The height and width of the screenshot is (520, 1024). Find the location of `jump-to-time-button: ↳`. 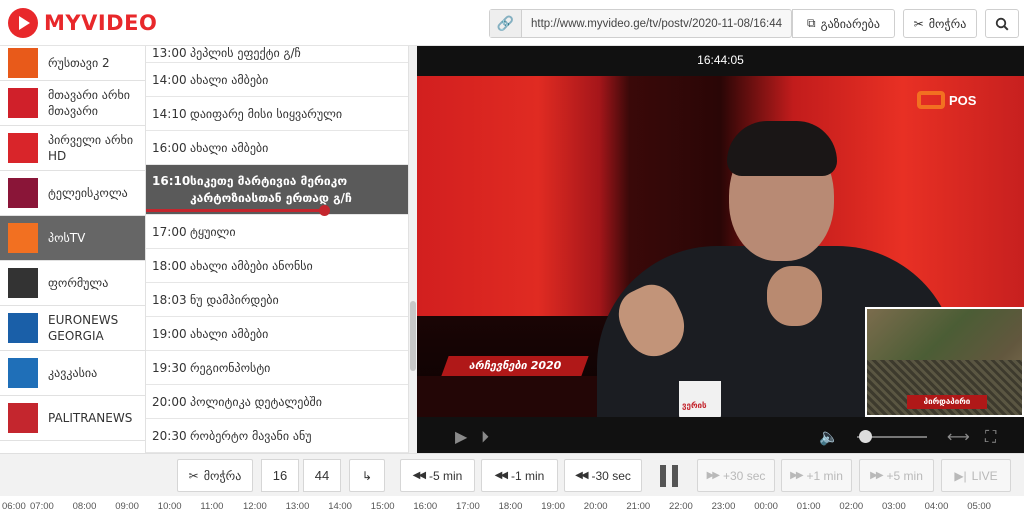

jump-to-time-button: ↳ is located at coordinates (367, 475).